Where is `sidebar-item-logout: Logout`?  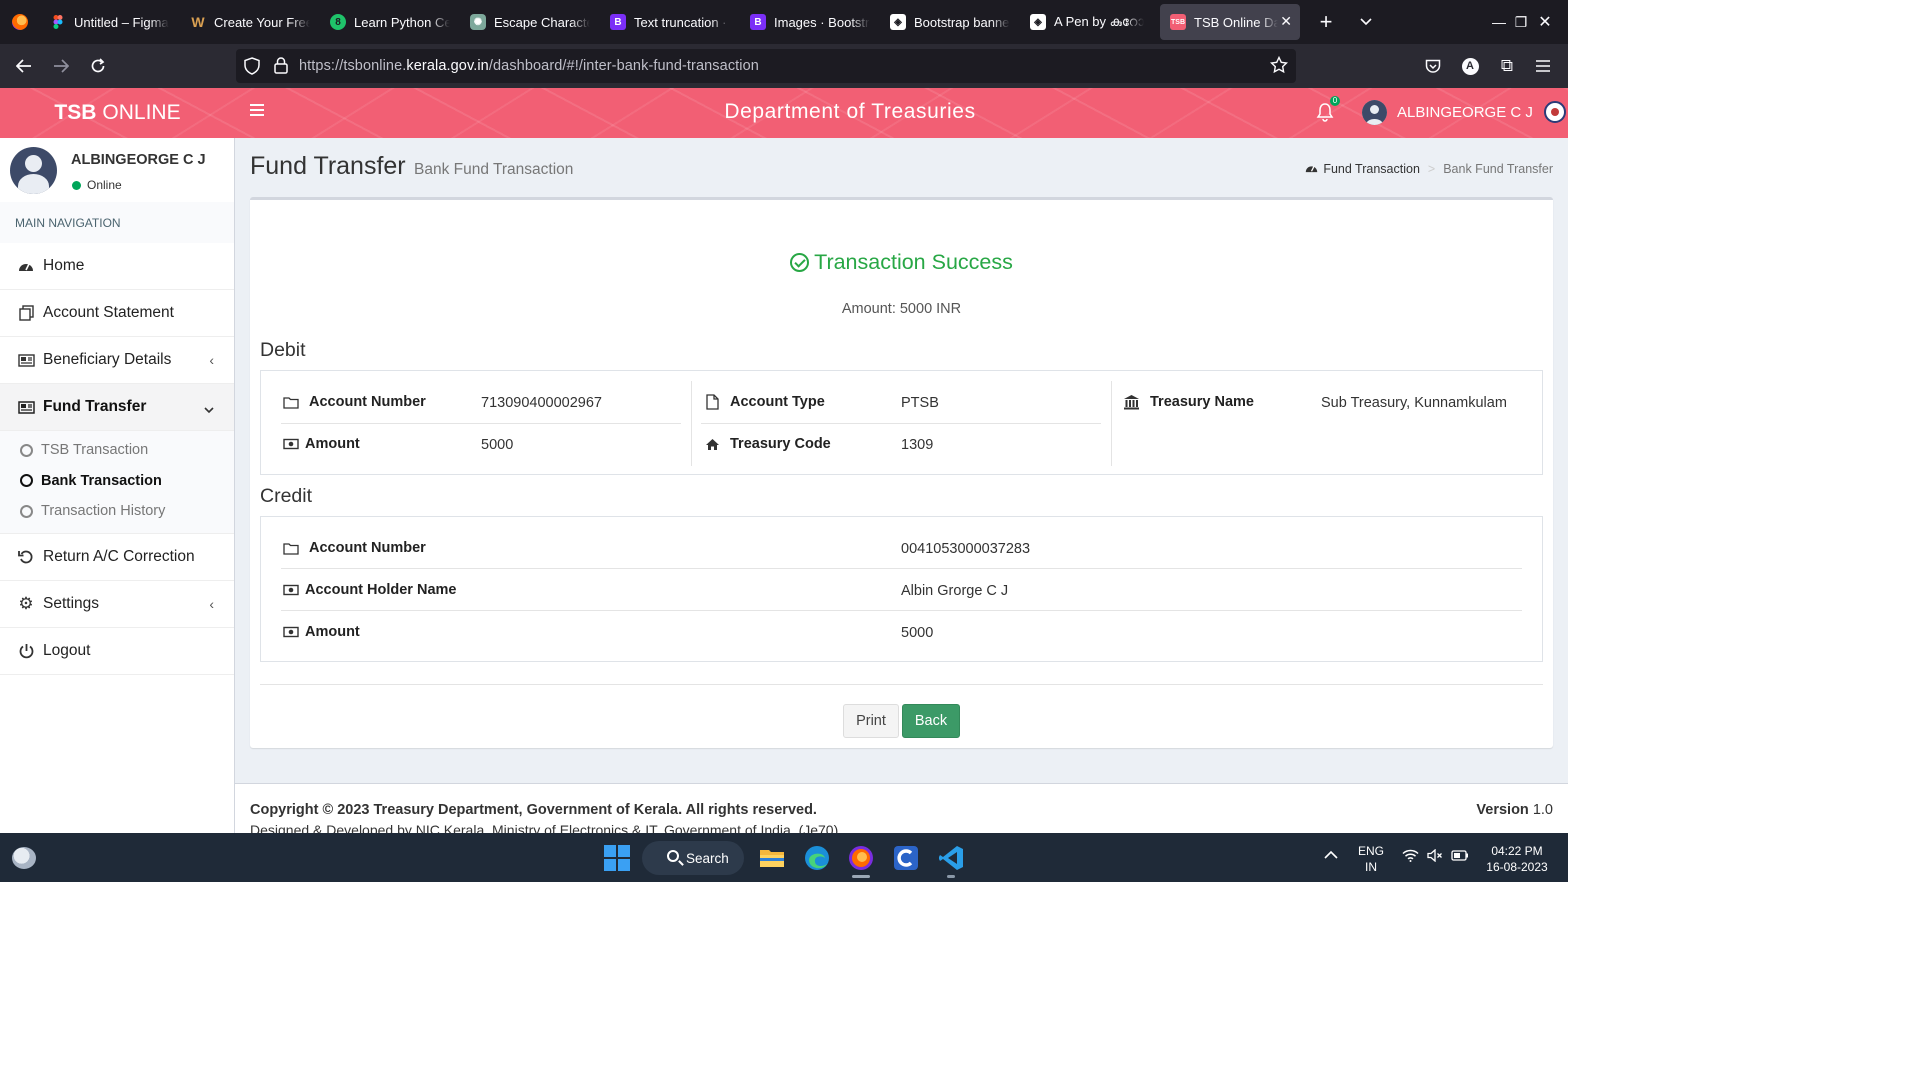
sidebar-item-logout: Logout is located at coordinates (117, 651).